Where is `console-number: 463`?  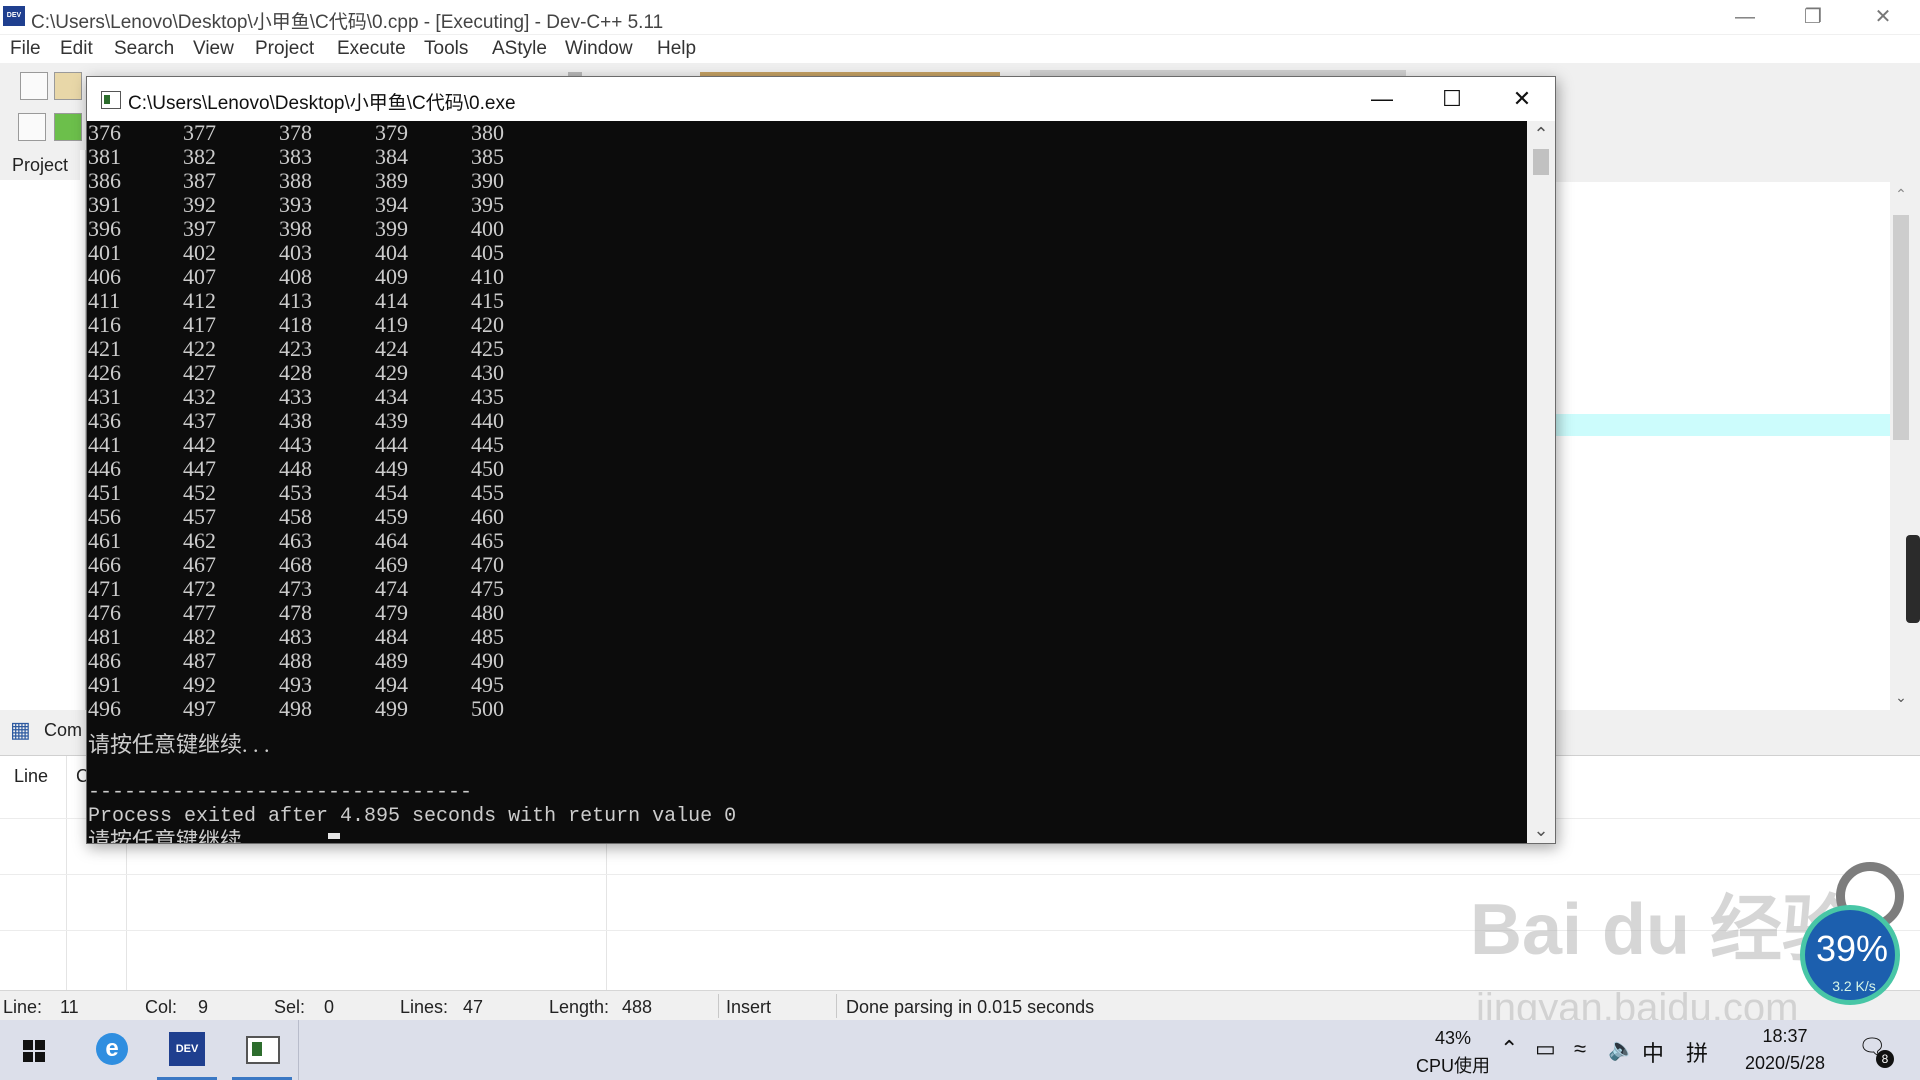
console-number: 463 is located at coordinates (295, 540).